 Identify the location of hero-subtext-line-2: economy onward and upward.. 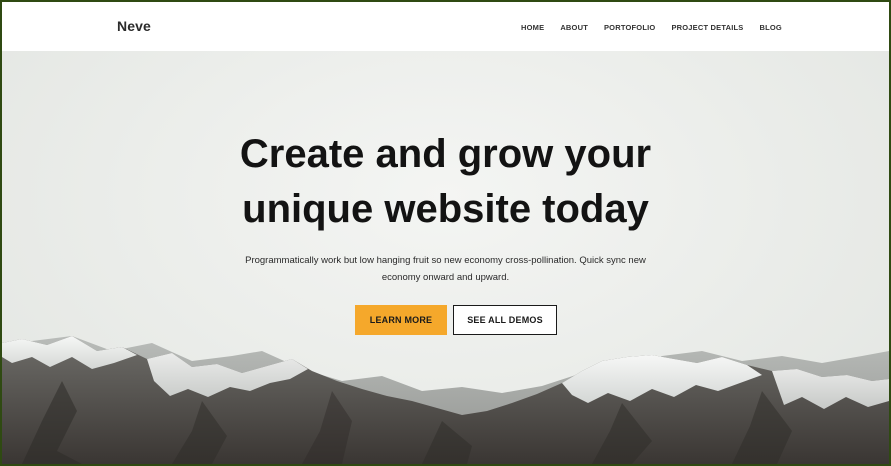
(445, 277).